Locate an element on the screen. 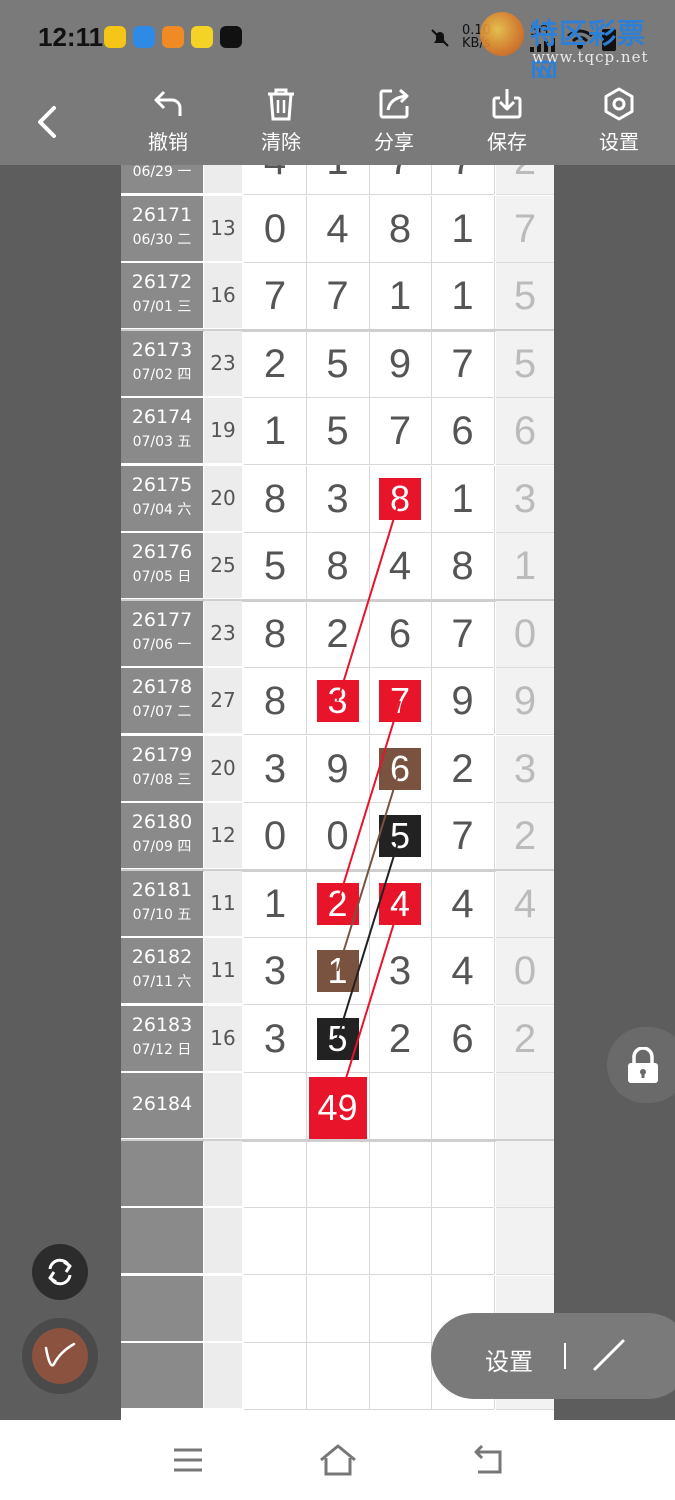 The image size is (675, 1500). digit-grid is located at coordinates (369, 1241).